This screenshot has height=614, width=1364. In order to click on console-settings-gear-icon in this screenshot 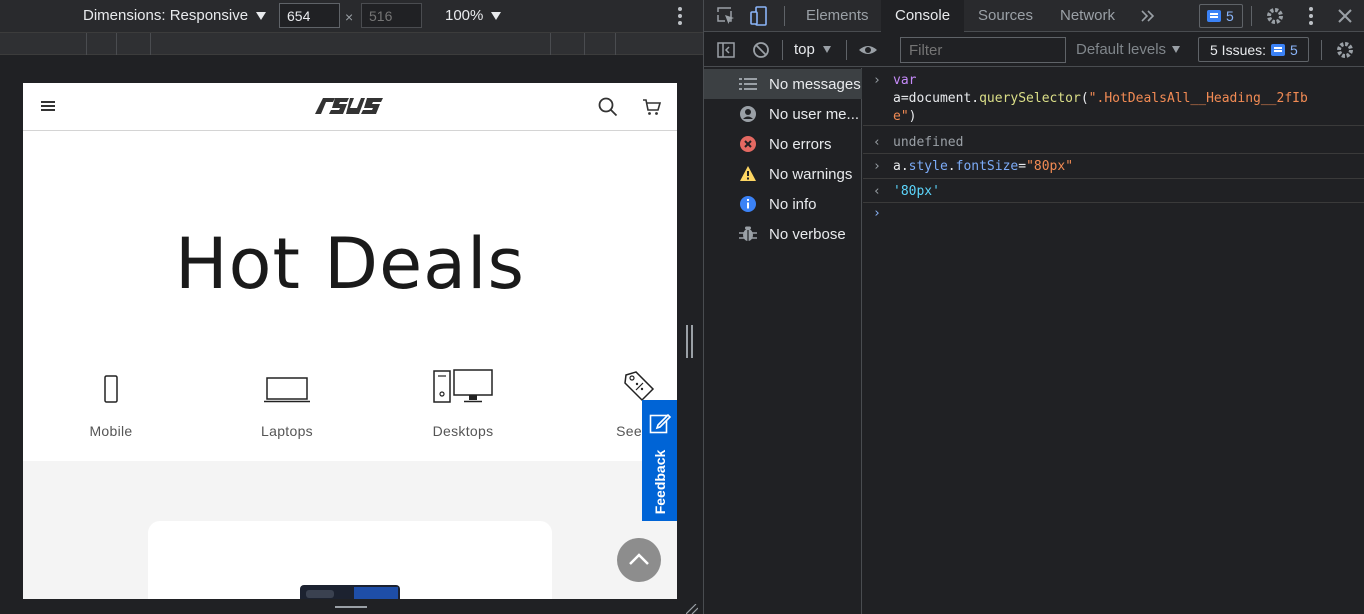, I will do `click(1345, 50)`.